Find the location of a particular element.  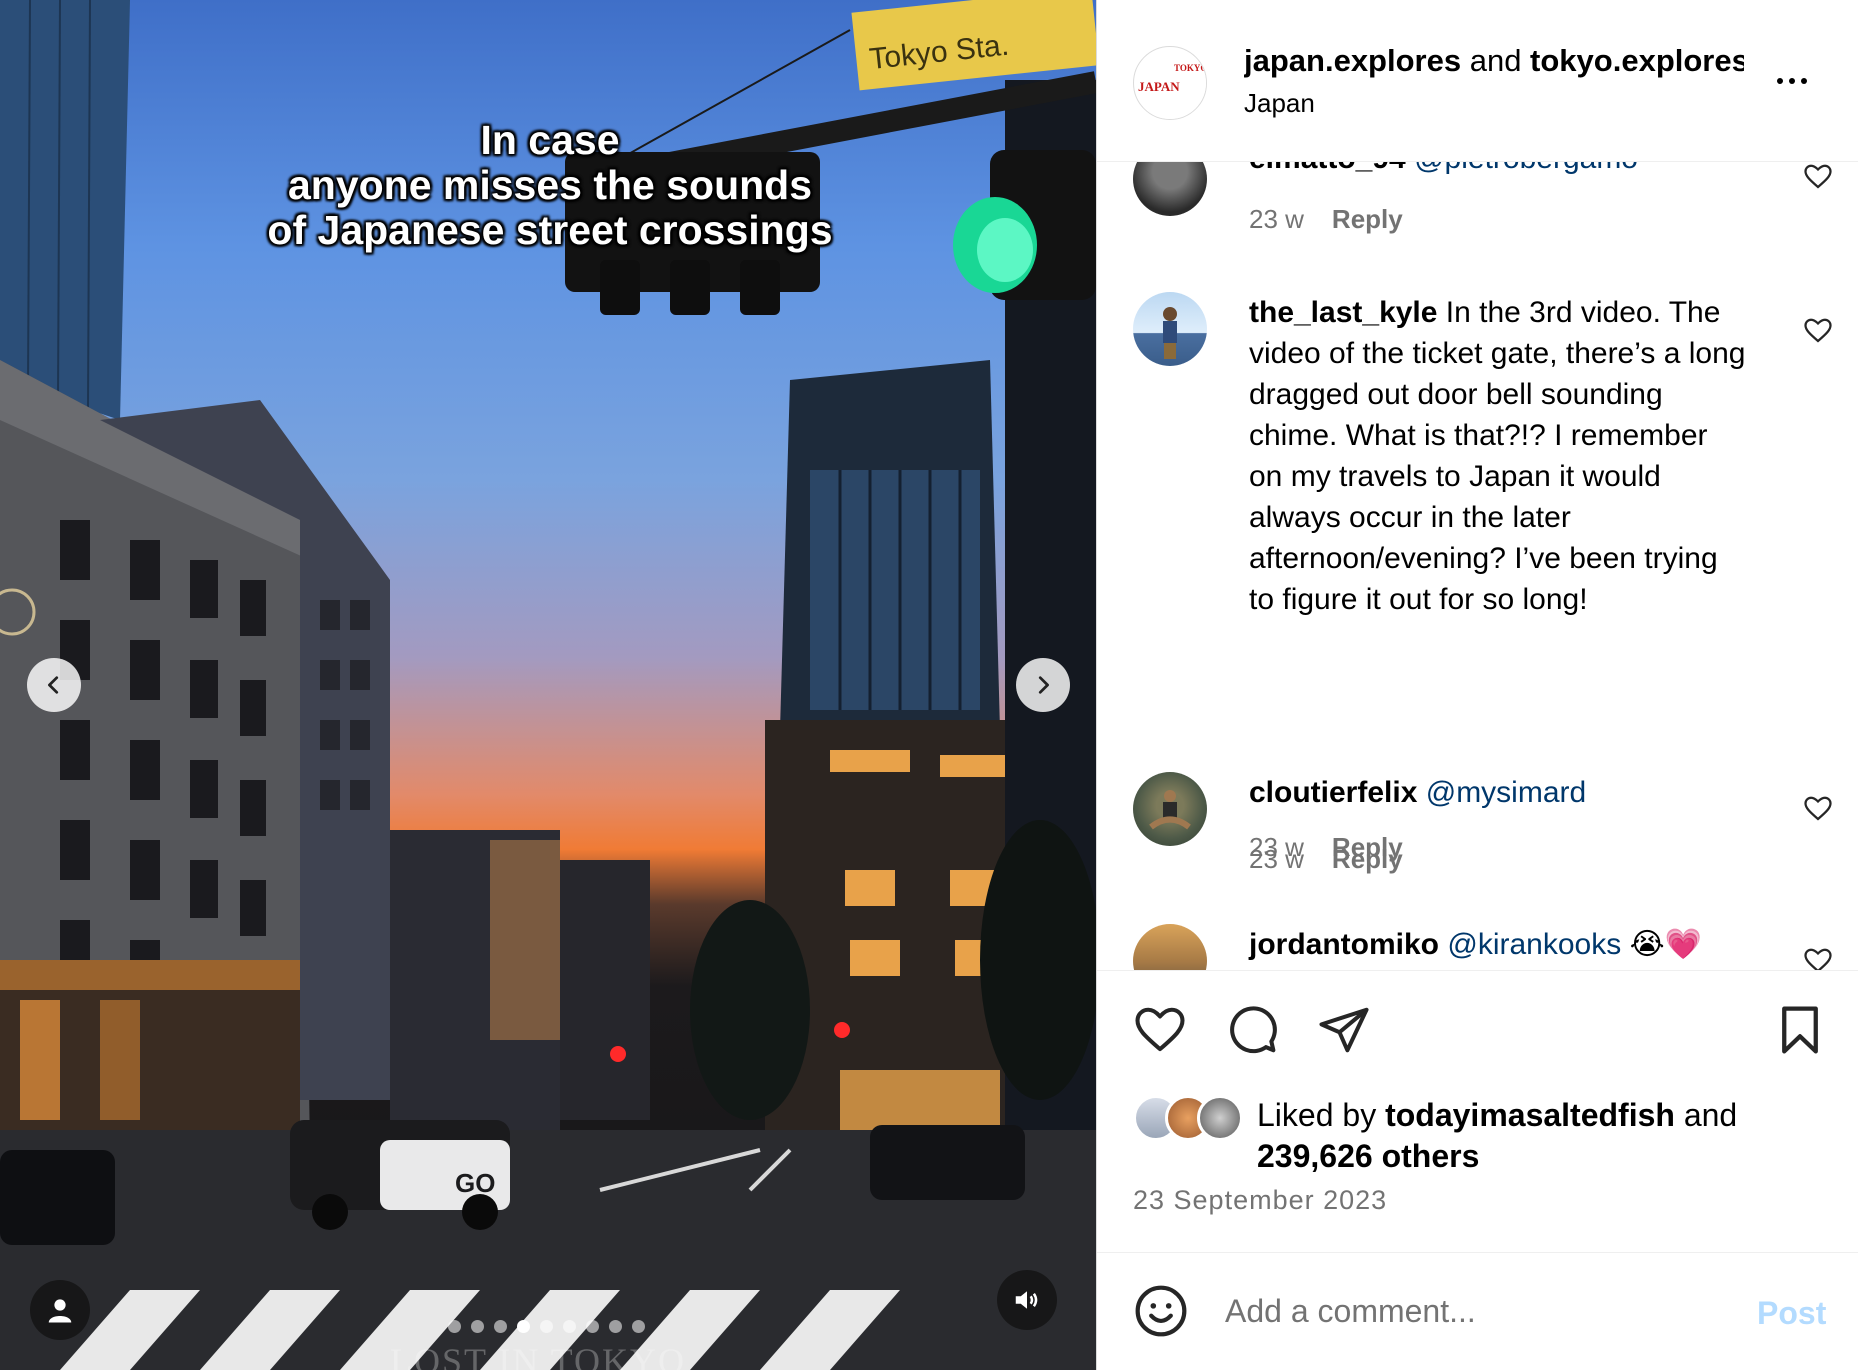

next-media-button is located at coordinates (1043, 685).